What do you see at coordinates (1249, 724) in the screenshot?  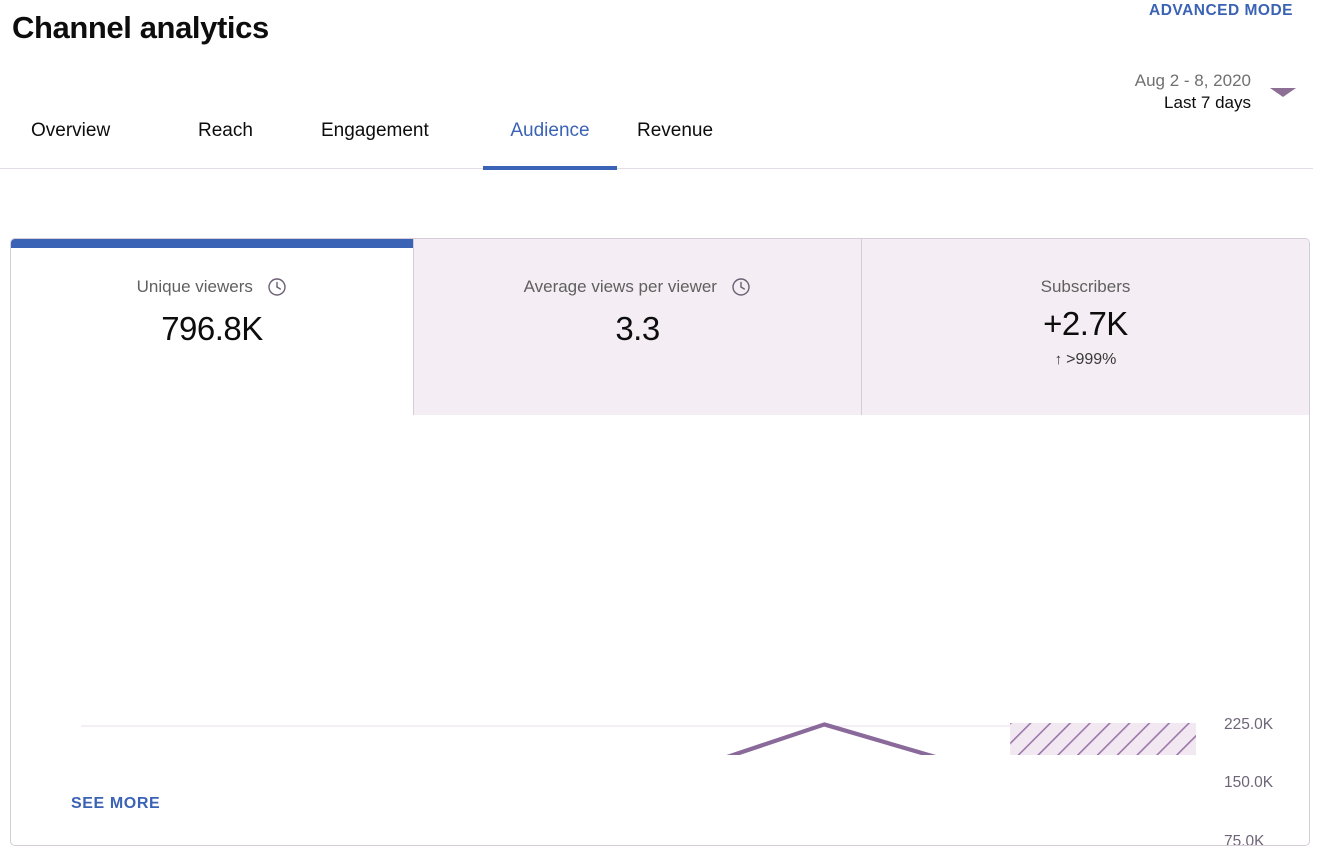 I see `y-axis-tick-label: 225.0K` at bounding box center [1249, 724].